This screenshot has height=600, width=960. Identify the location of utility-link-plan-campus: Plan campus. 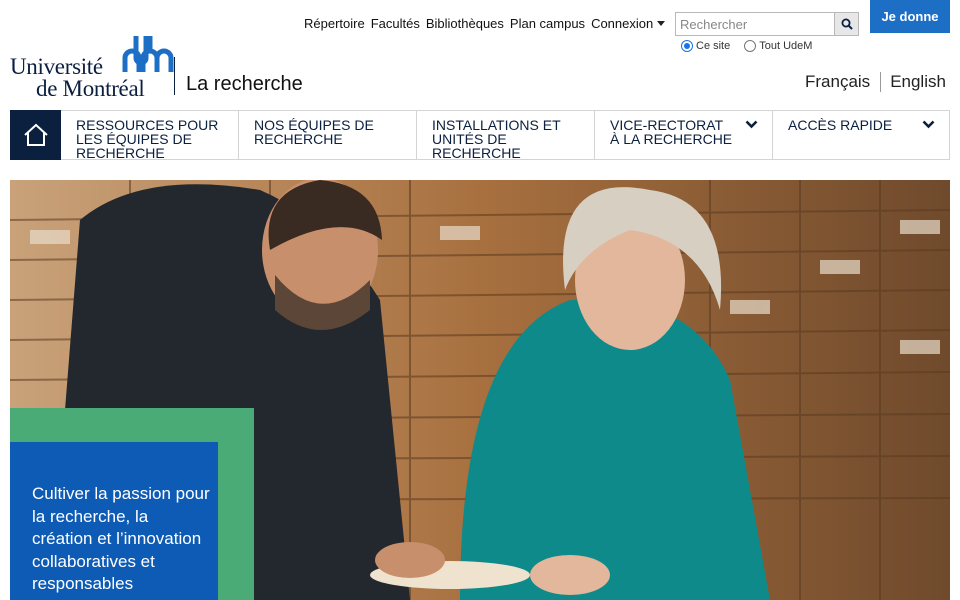
(547, 23).